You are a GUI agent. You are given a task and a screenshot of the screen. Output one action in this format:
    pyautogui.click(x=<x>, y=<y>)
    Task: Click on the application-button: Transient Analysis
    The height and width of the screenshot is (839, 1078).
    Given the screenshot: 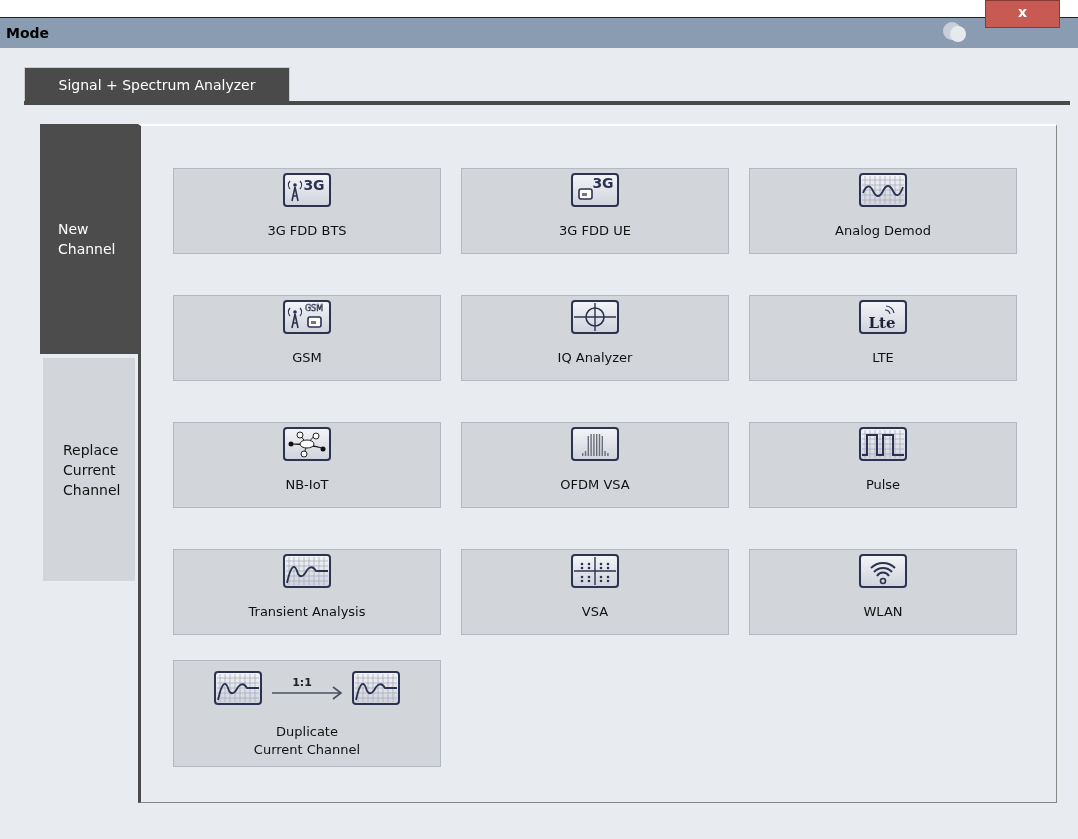 What is the action you would take?
    pyautogui.click(x=307, y=592)
    